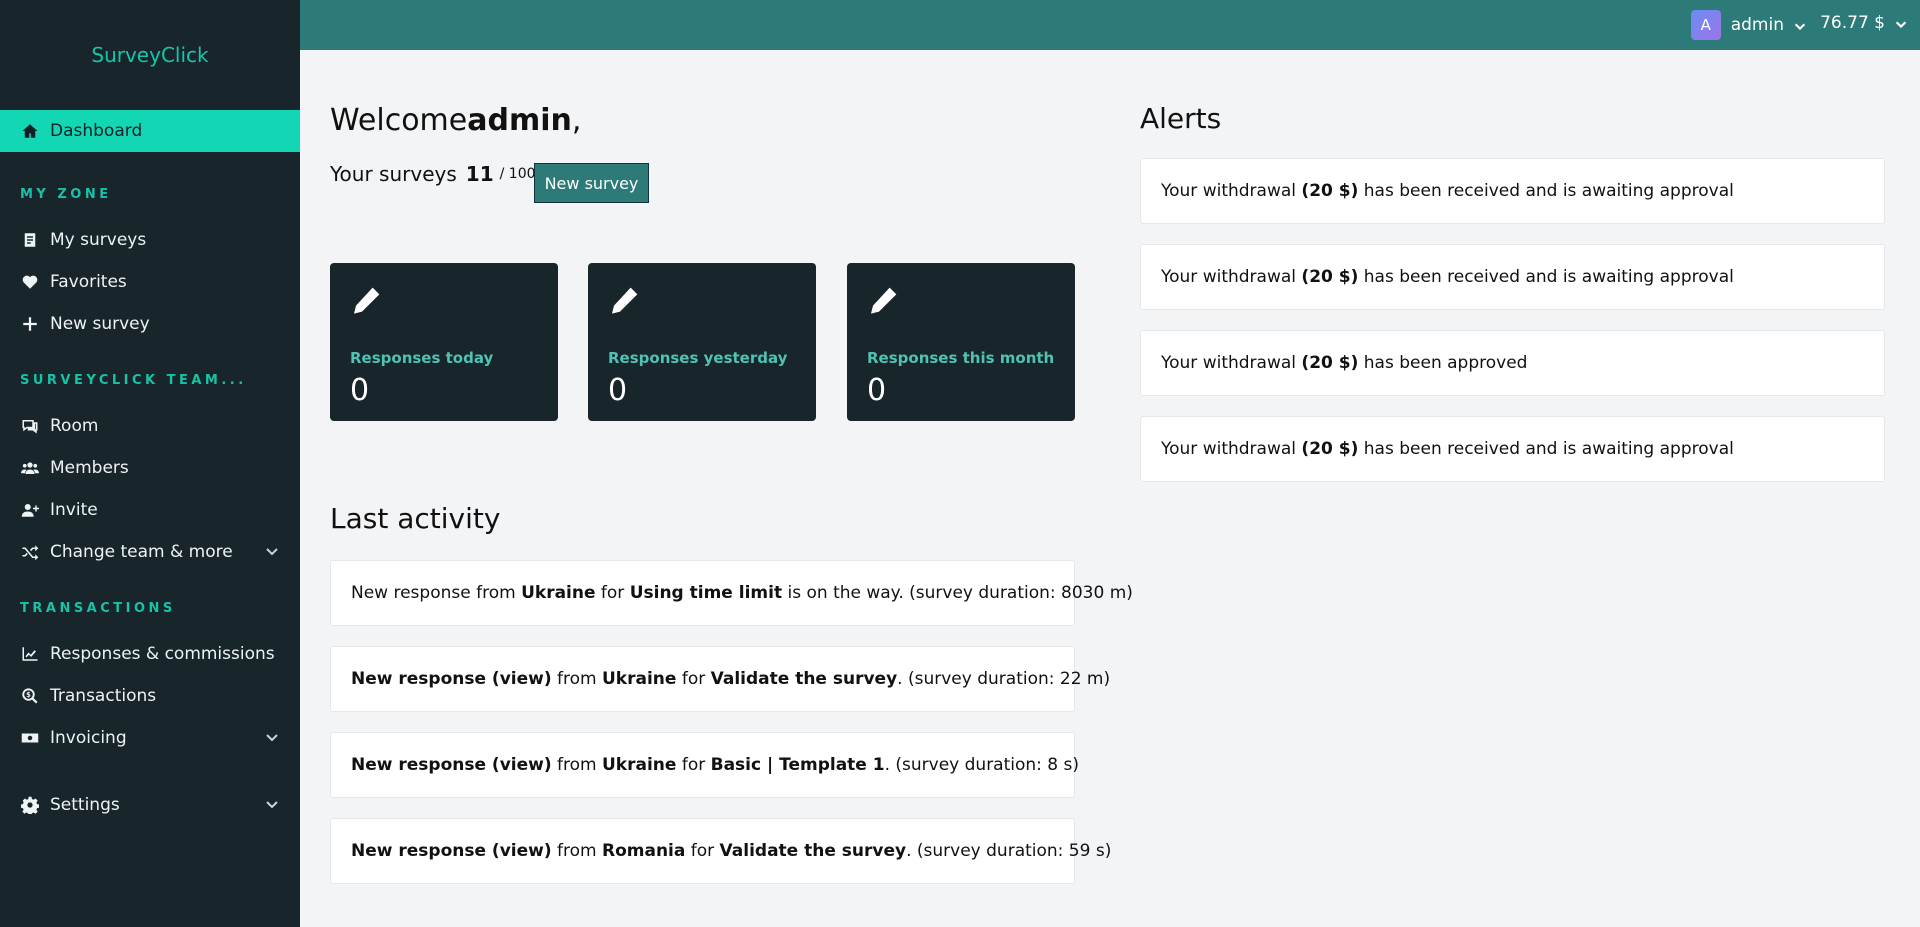  I want to click on chart-line-icon, so click(30, 654).